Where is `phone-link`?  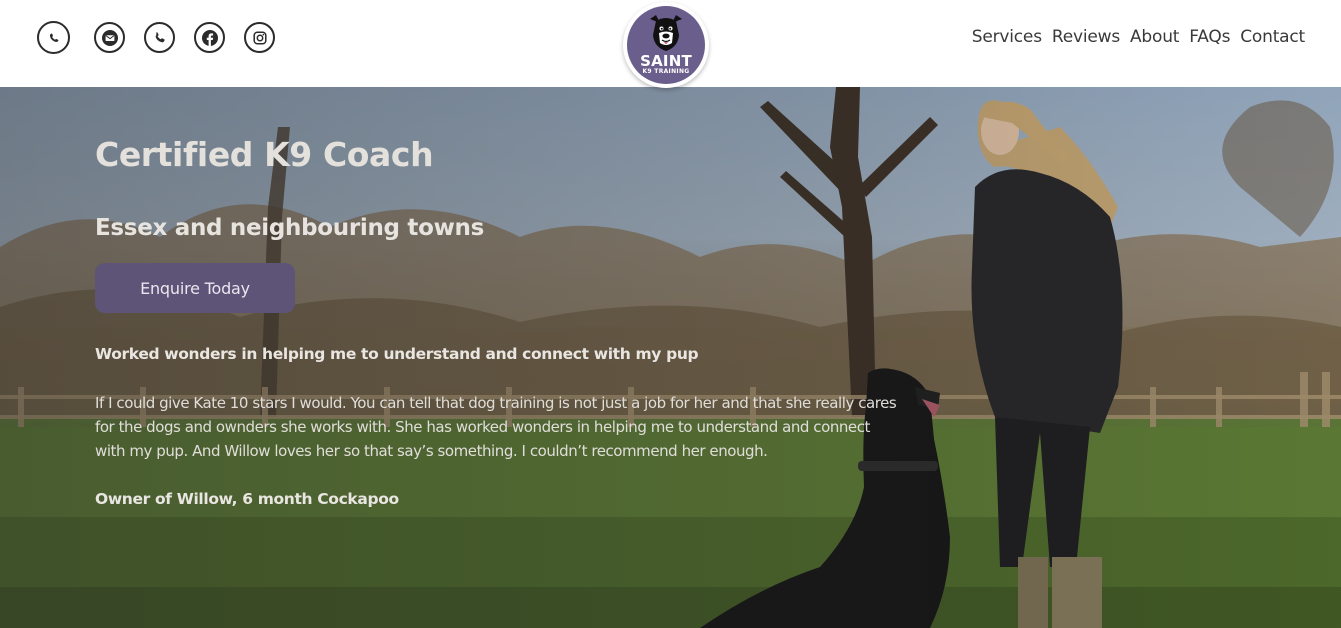
phone-link is located at coordinates (159, 37).